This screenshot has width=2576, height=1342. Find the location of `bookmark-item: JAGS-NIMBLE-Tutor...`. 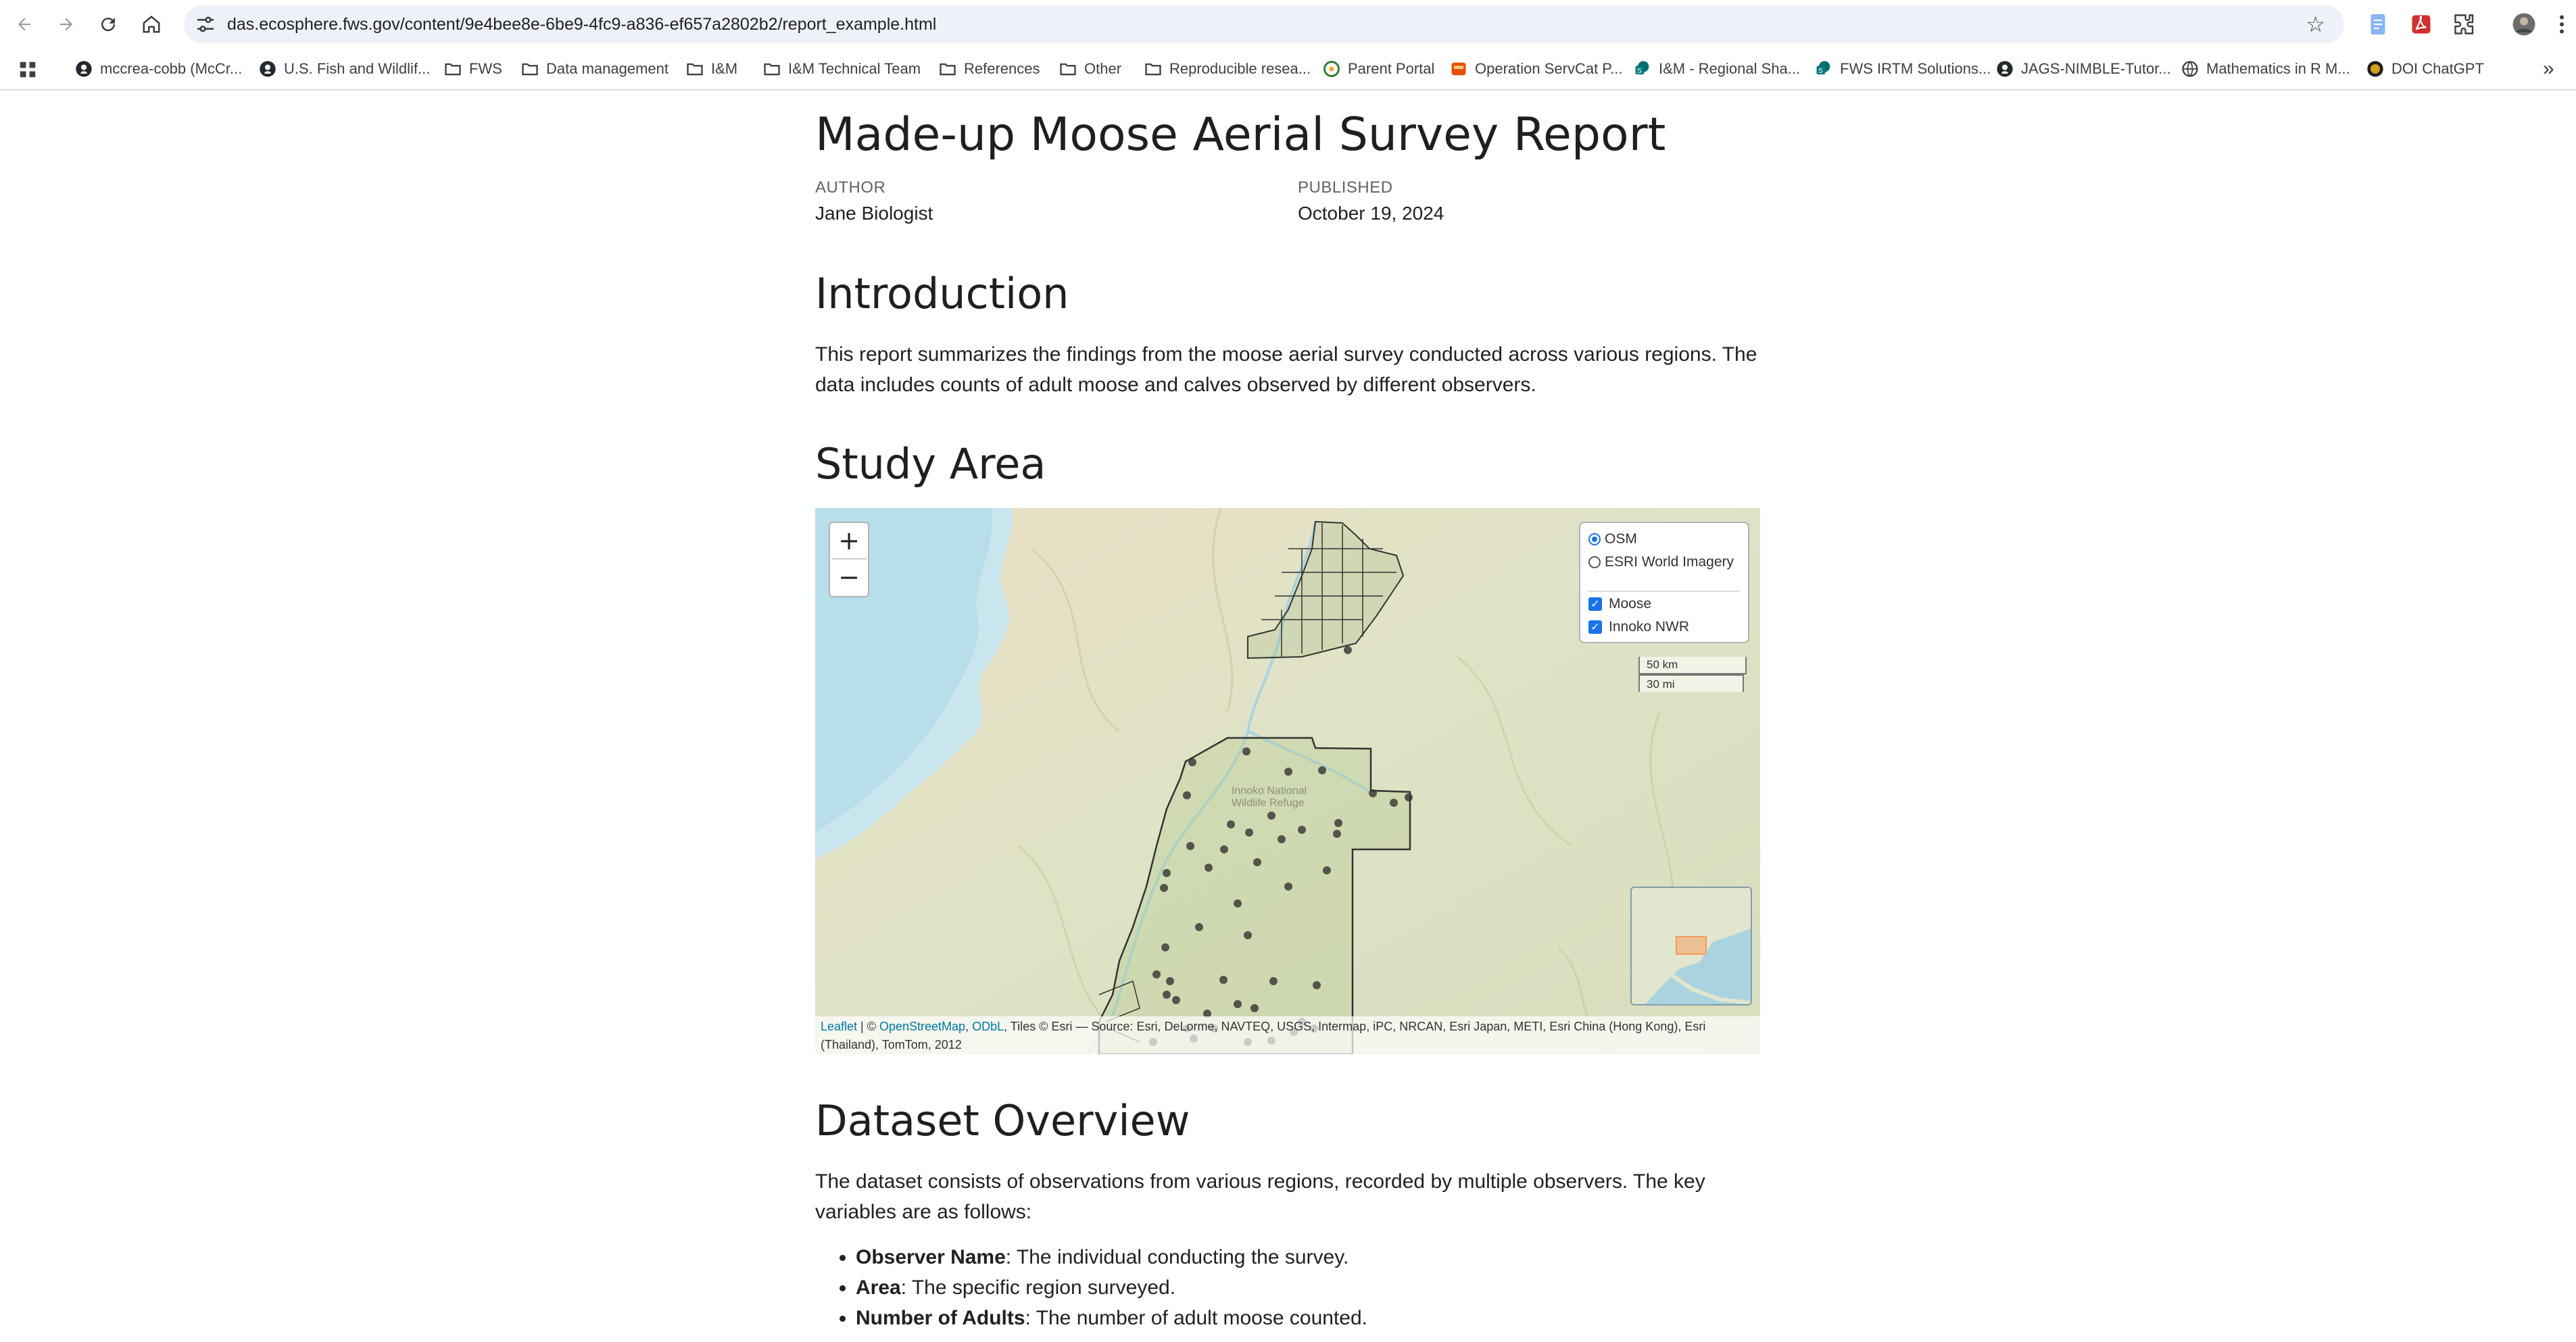

bookmark-item: JAGS-NIMBLE-Tutor... is located at coordinates (2083, 69).